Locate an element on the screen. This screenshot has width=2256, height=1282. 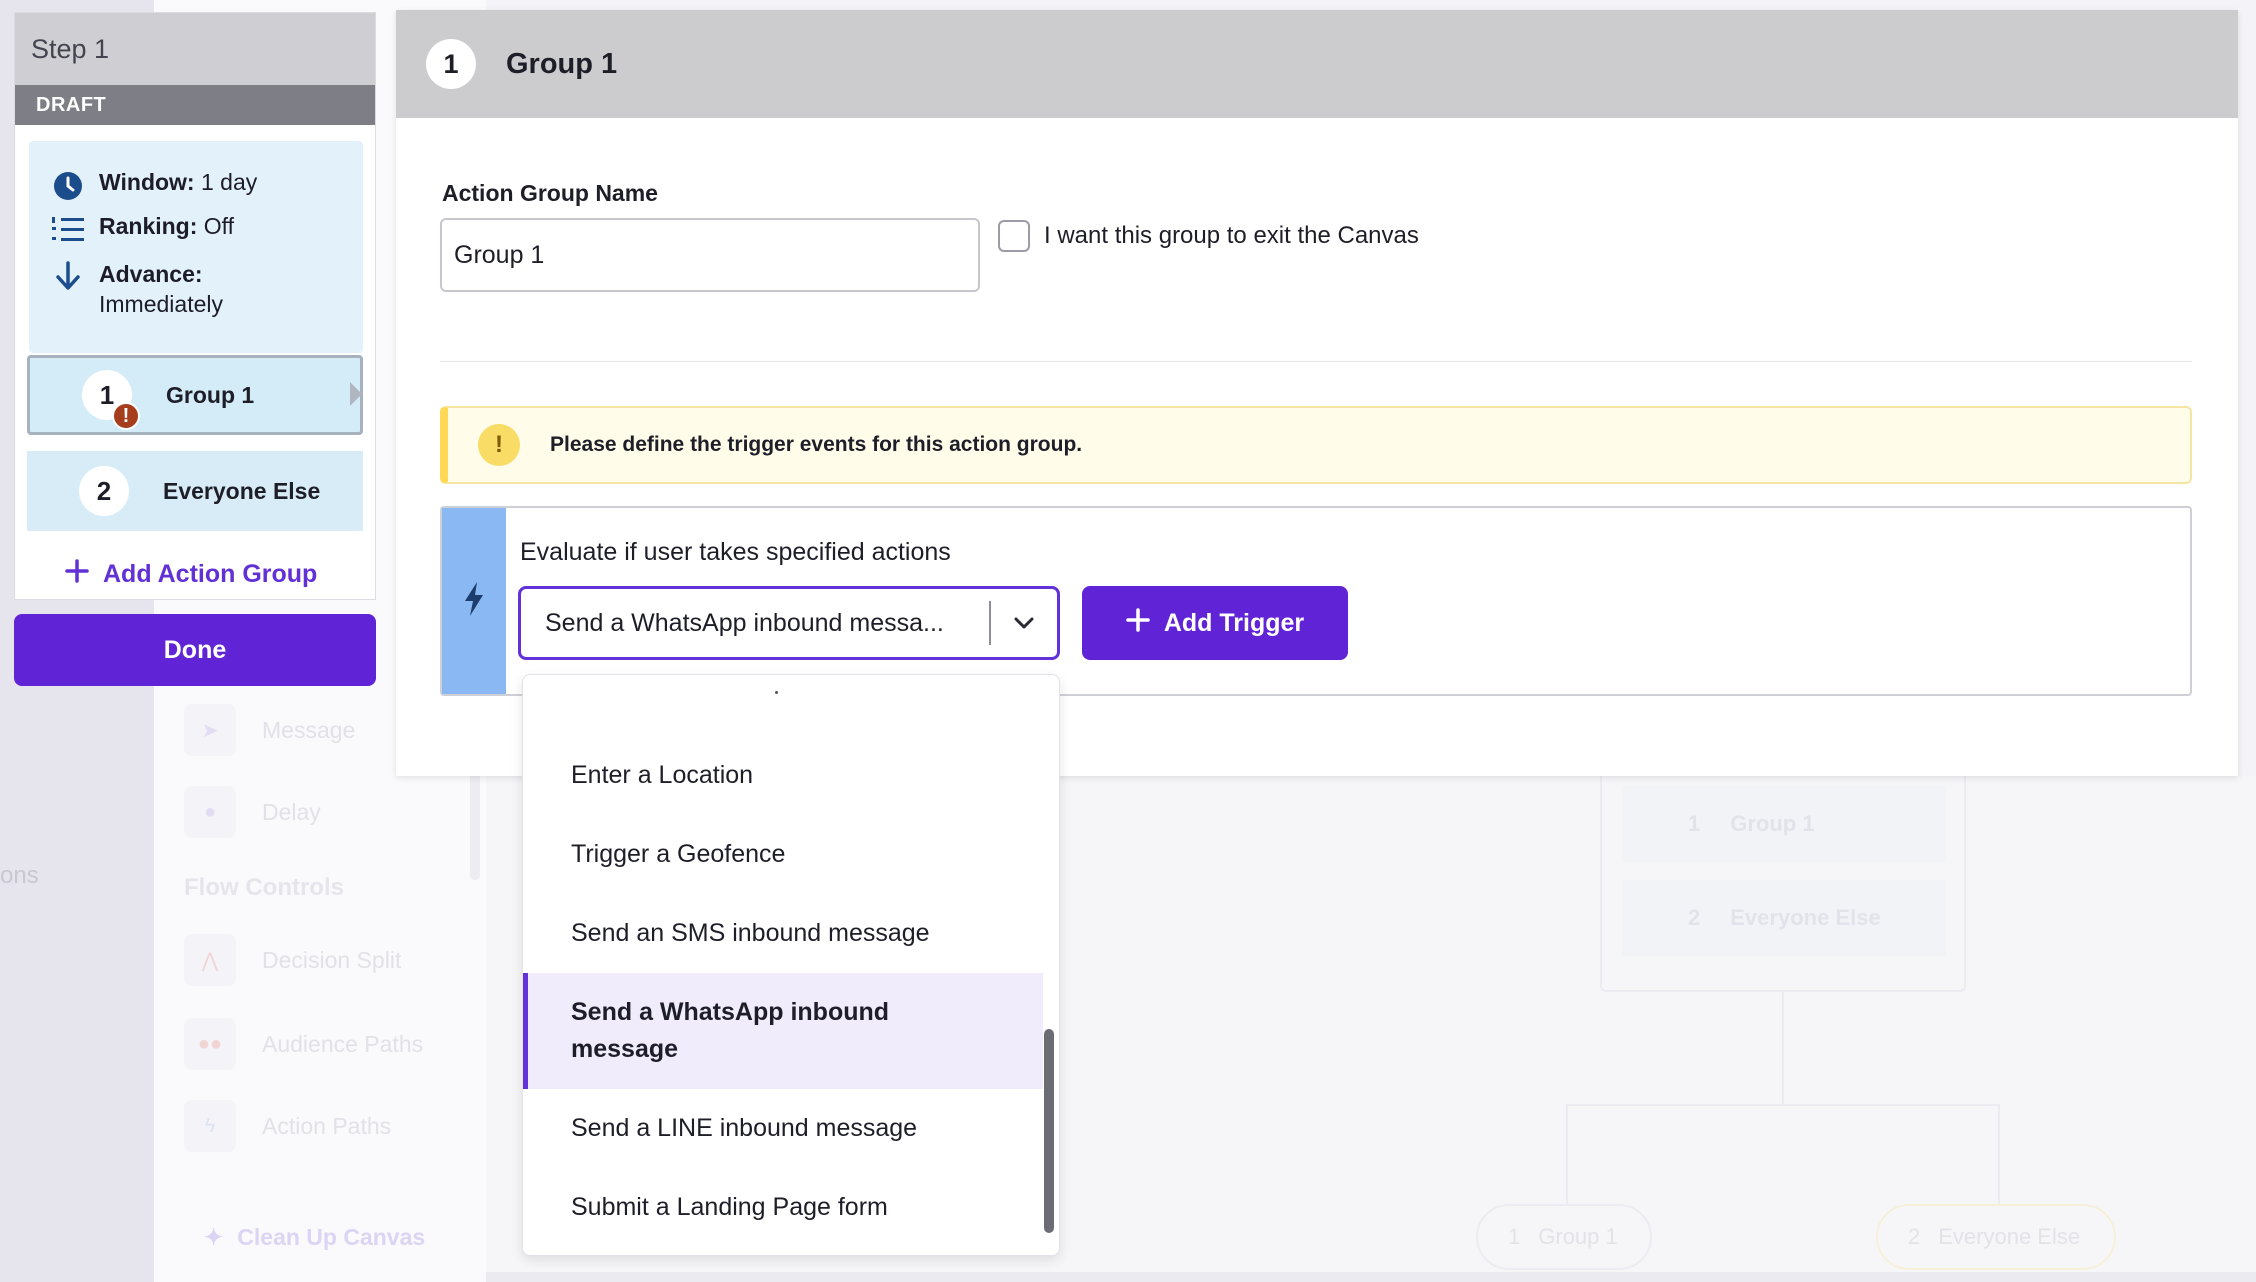
ranked-list-icon is located at coordinates (68, 230).